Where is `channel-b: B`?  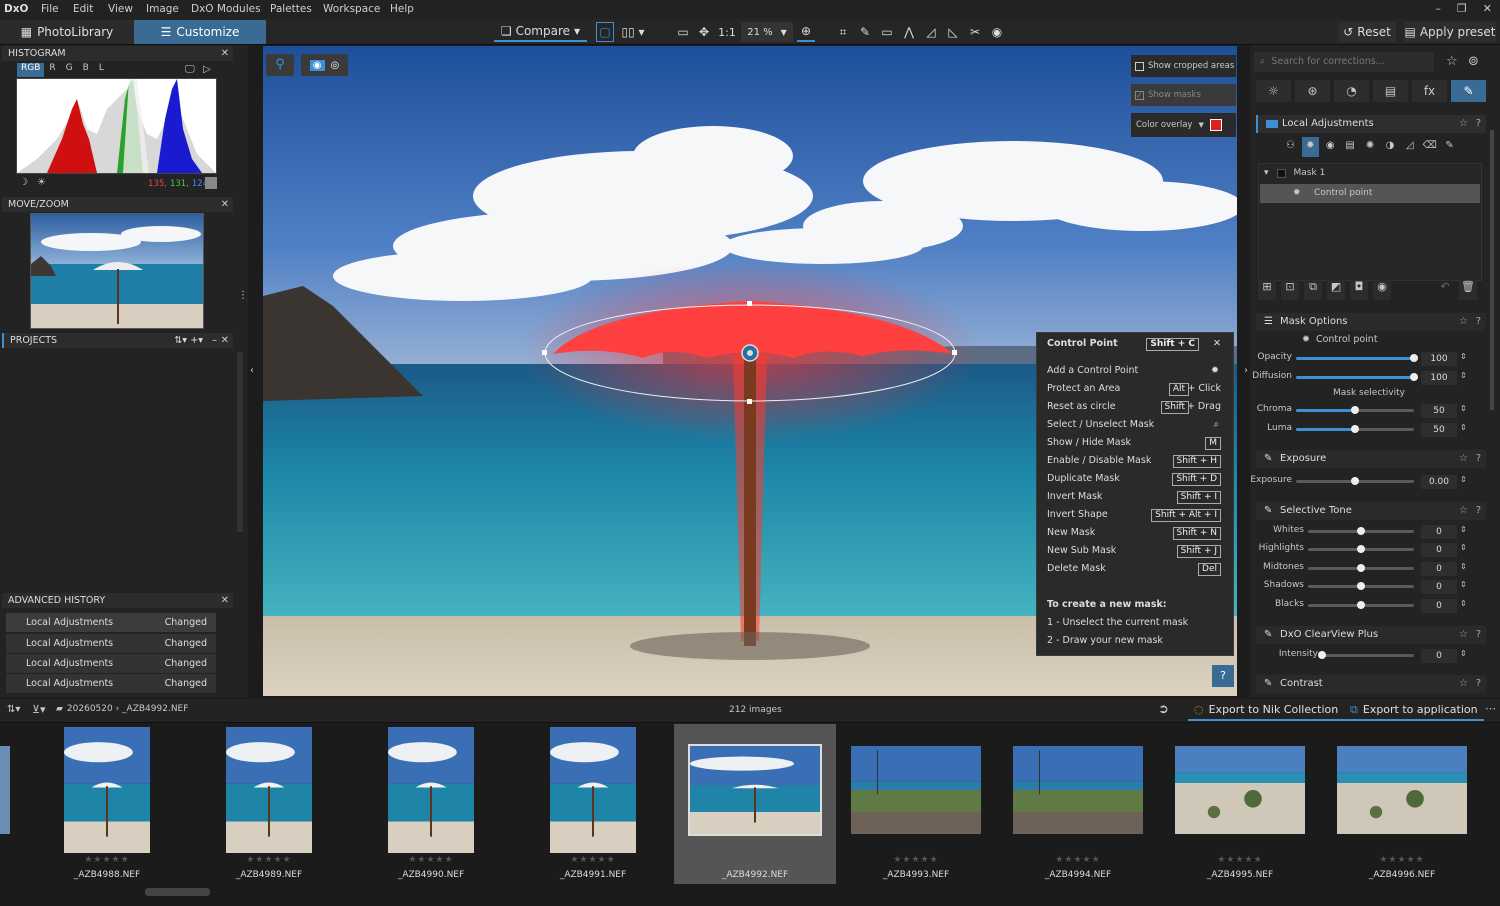
channel-b: B is located at coordinates (86, 70).